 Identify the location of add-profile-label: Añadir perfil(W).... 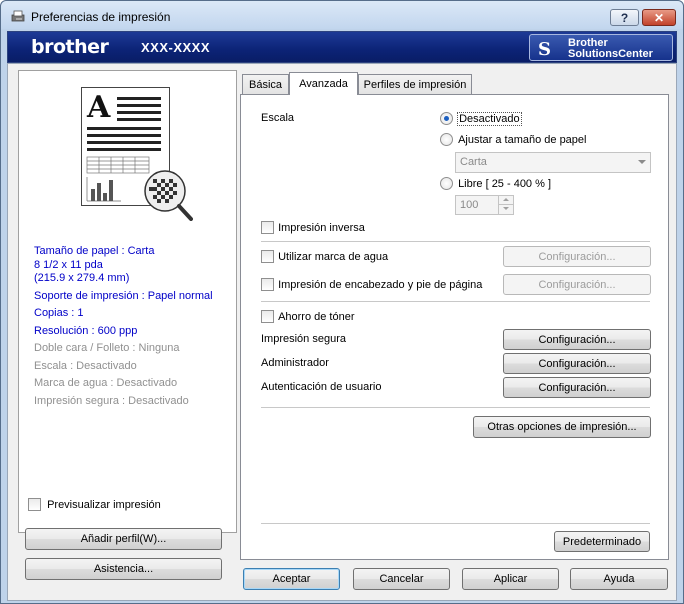
(123, 539).